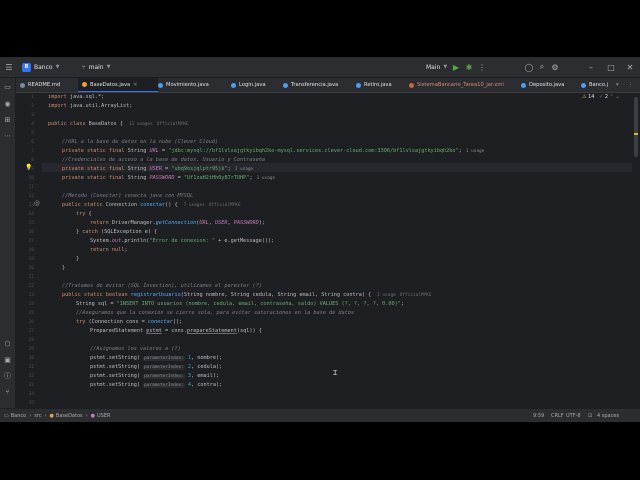  I want to click on line-number: 22, so click(25, 286).